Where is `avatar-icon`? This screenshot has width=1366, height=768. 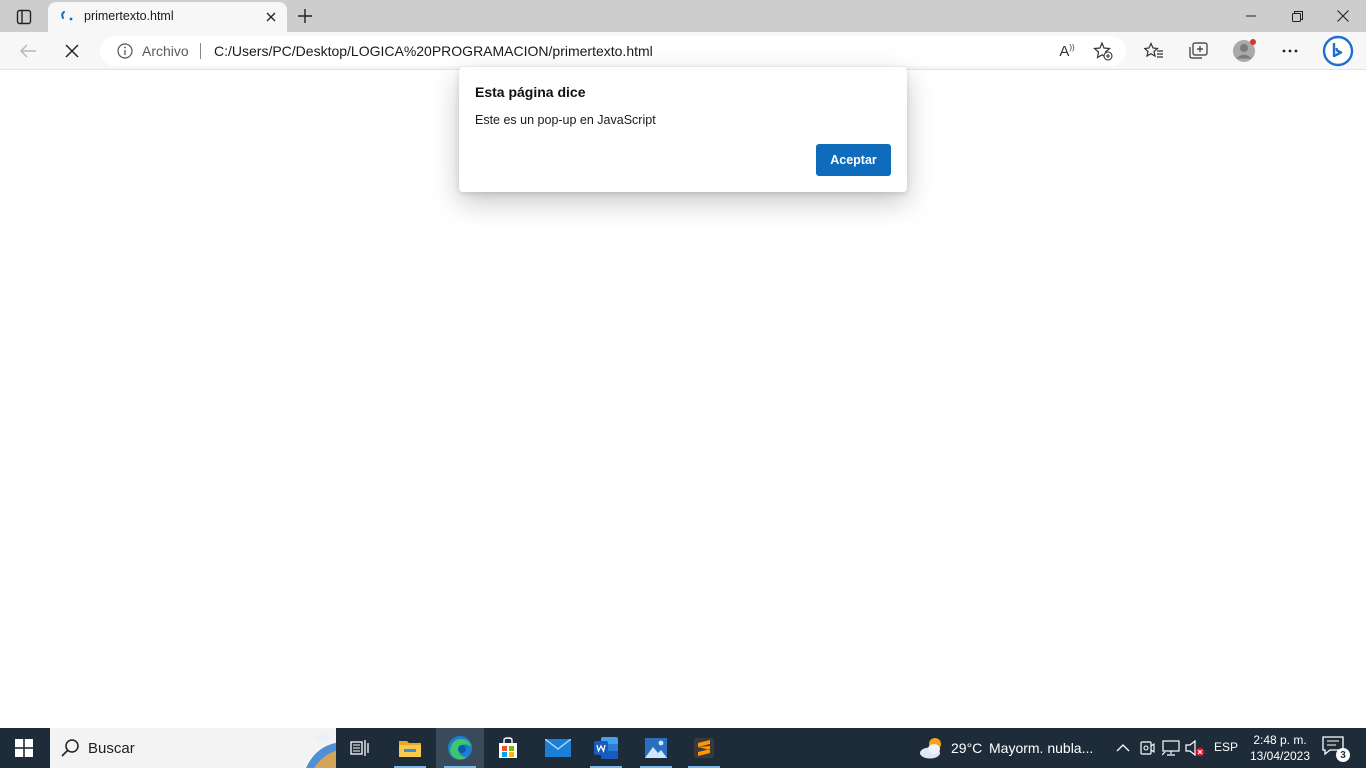 avatar-icon is located at coordinates (1244, 50).